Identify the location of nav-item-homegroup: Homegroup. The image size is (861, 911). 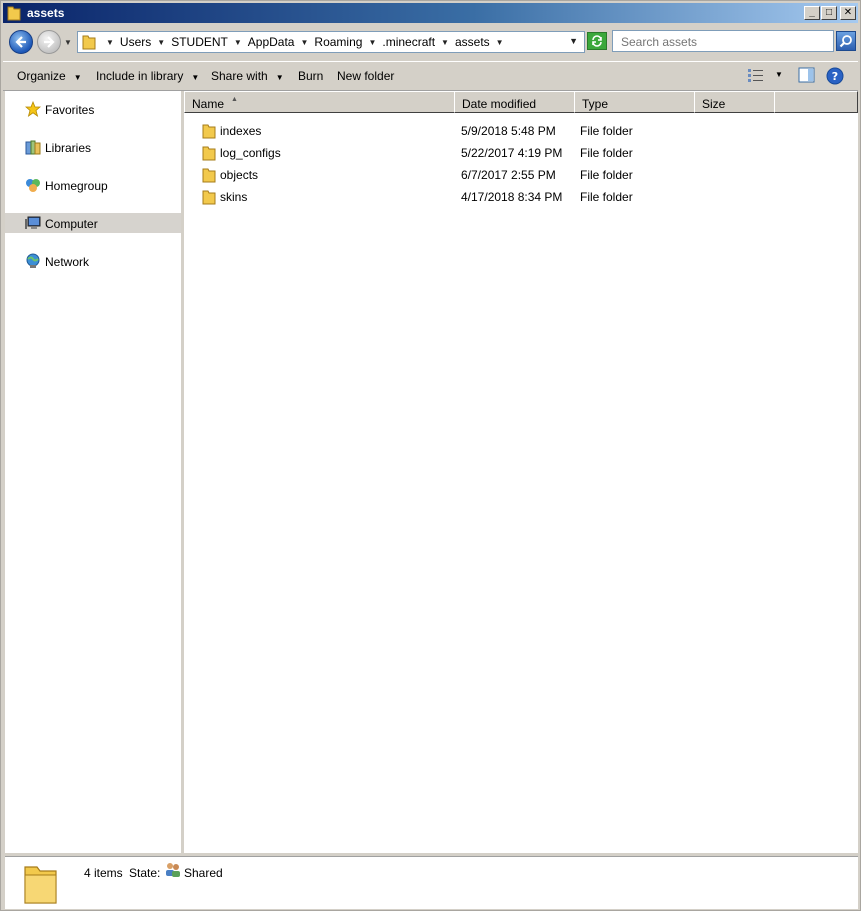
(93, 185).